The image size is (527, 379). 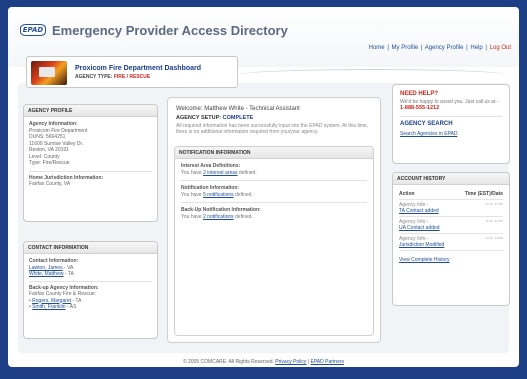 What do you see at coordinates (451, 194) in the screenshot?
I see `history-header-row: Action Time (EST)/Date` at bounding box center [451, 194].